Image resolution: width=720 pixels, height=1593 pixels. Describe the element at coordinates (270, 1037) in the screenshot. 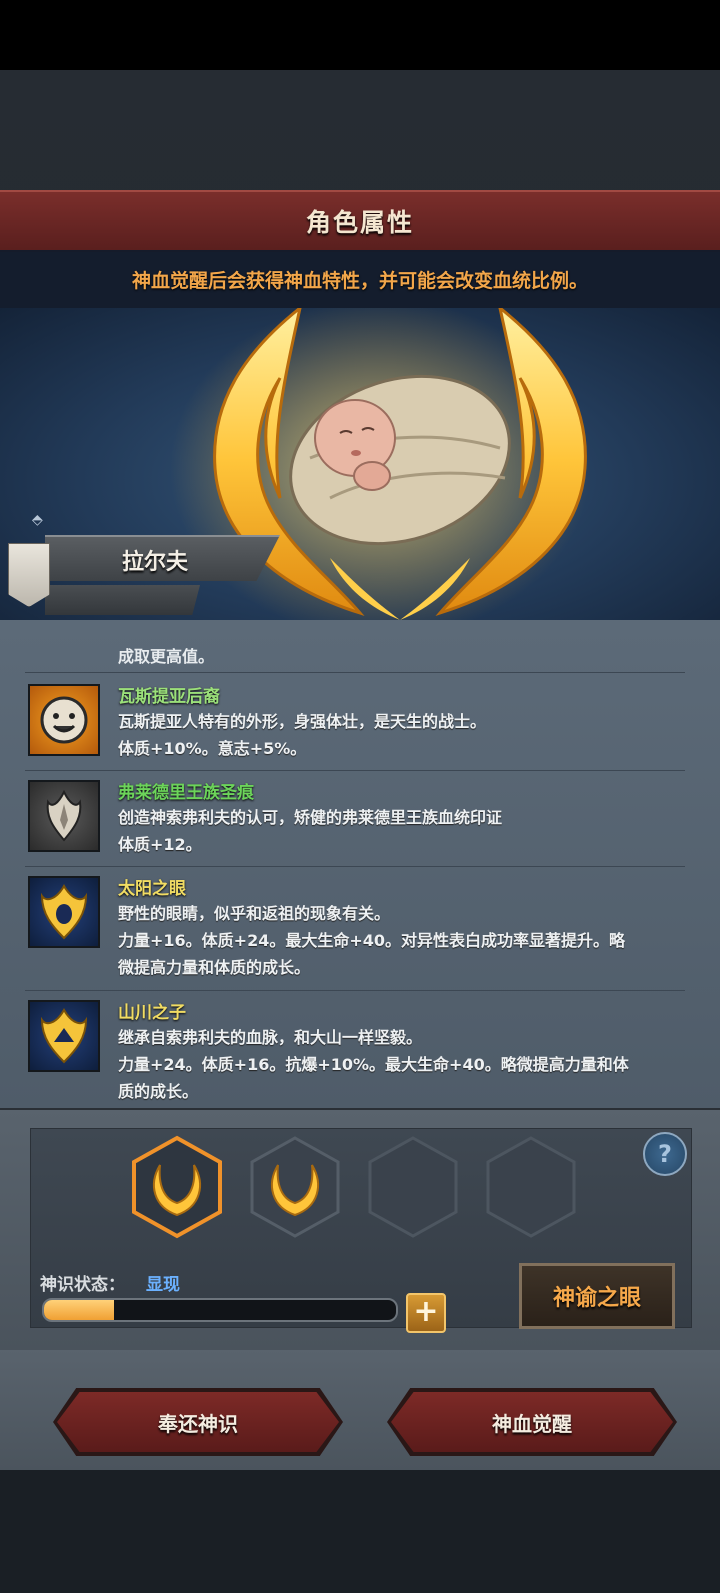

I see `trait-description: 继承自索弗利夫的血脉，和大山一样坚毅。` at that location.